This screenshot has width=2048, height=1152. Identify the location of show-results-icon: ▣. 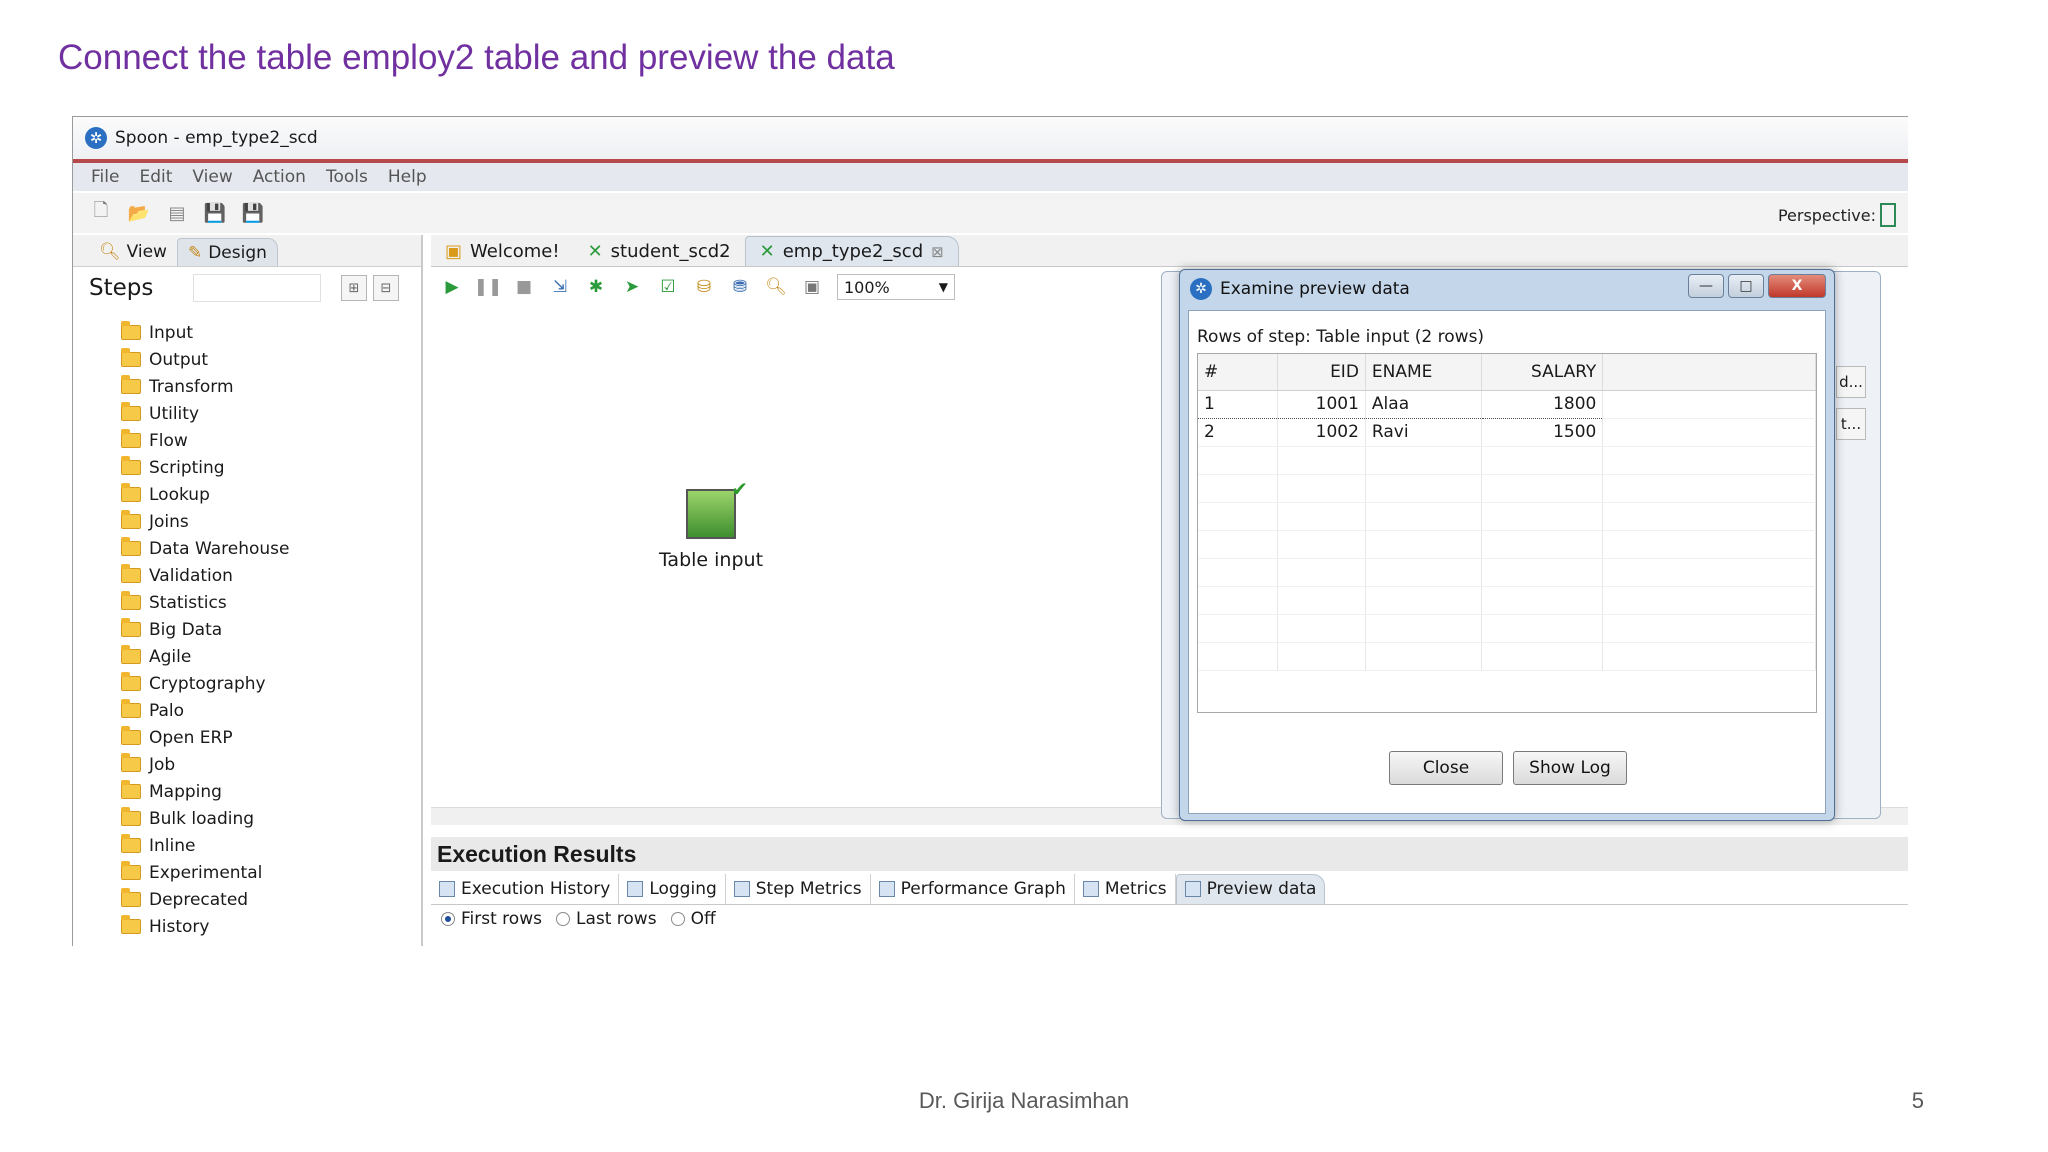
(812, 287).